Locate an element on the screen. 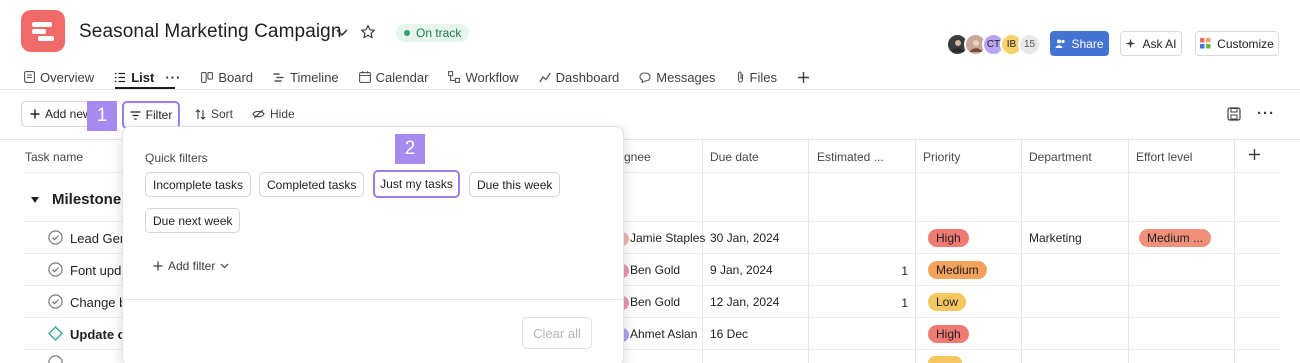 The width and height of the screenshot is (1300, 363). add-tab-button is located at coordinates (803, 77).